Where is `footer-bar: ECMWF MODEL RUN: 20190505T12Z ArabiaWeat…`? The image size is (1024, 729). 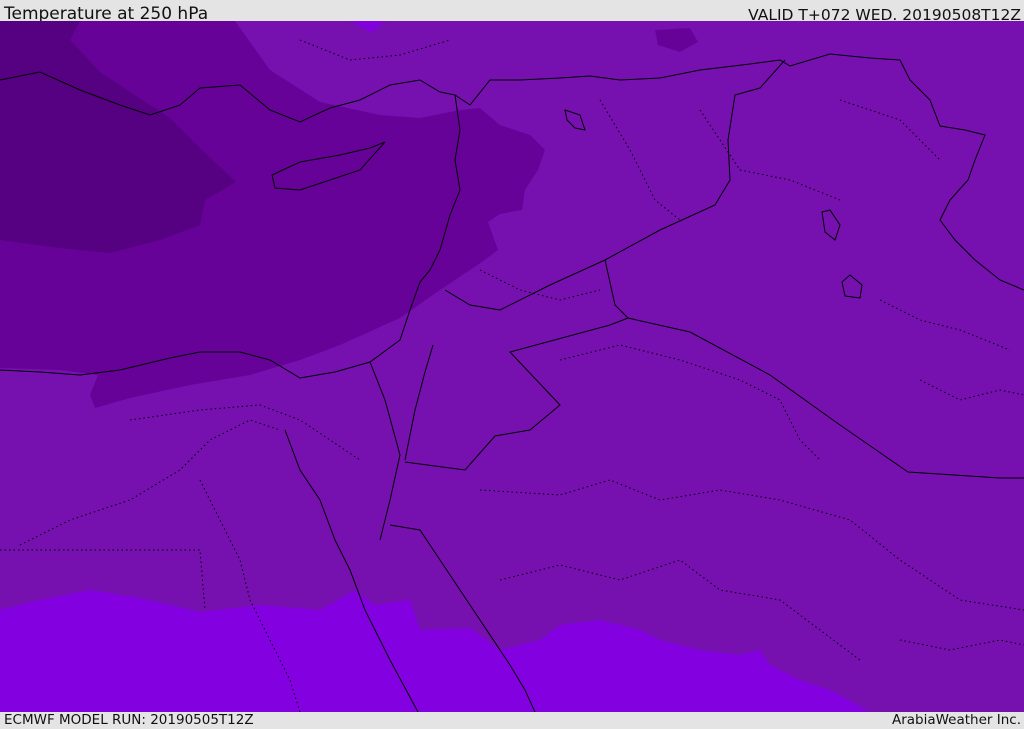
footer-bar: ECMWF MODEL RUN: 20190505T12Z ArabiaWeat… is located at coordinates (512, 720).